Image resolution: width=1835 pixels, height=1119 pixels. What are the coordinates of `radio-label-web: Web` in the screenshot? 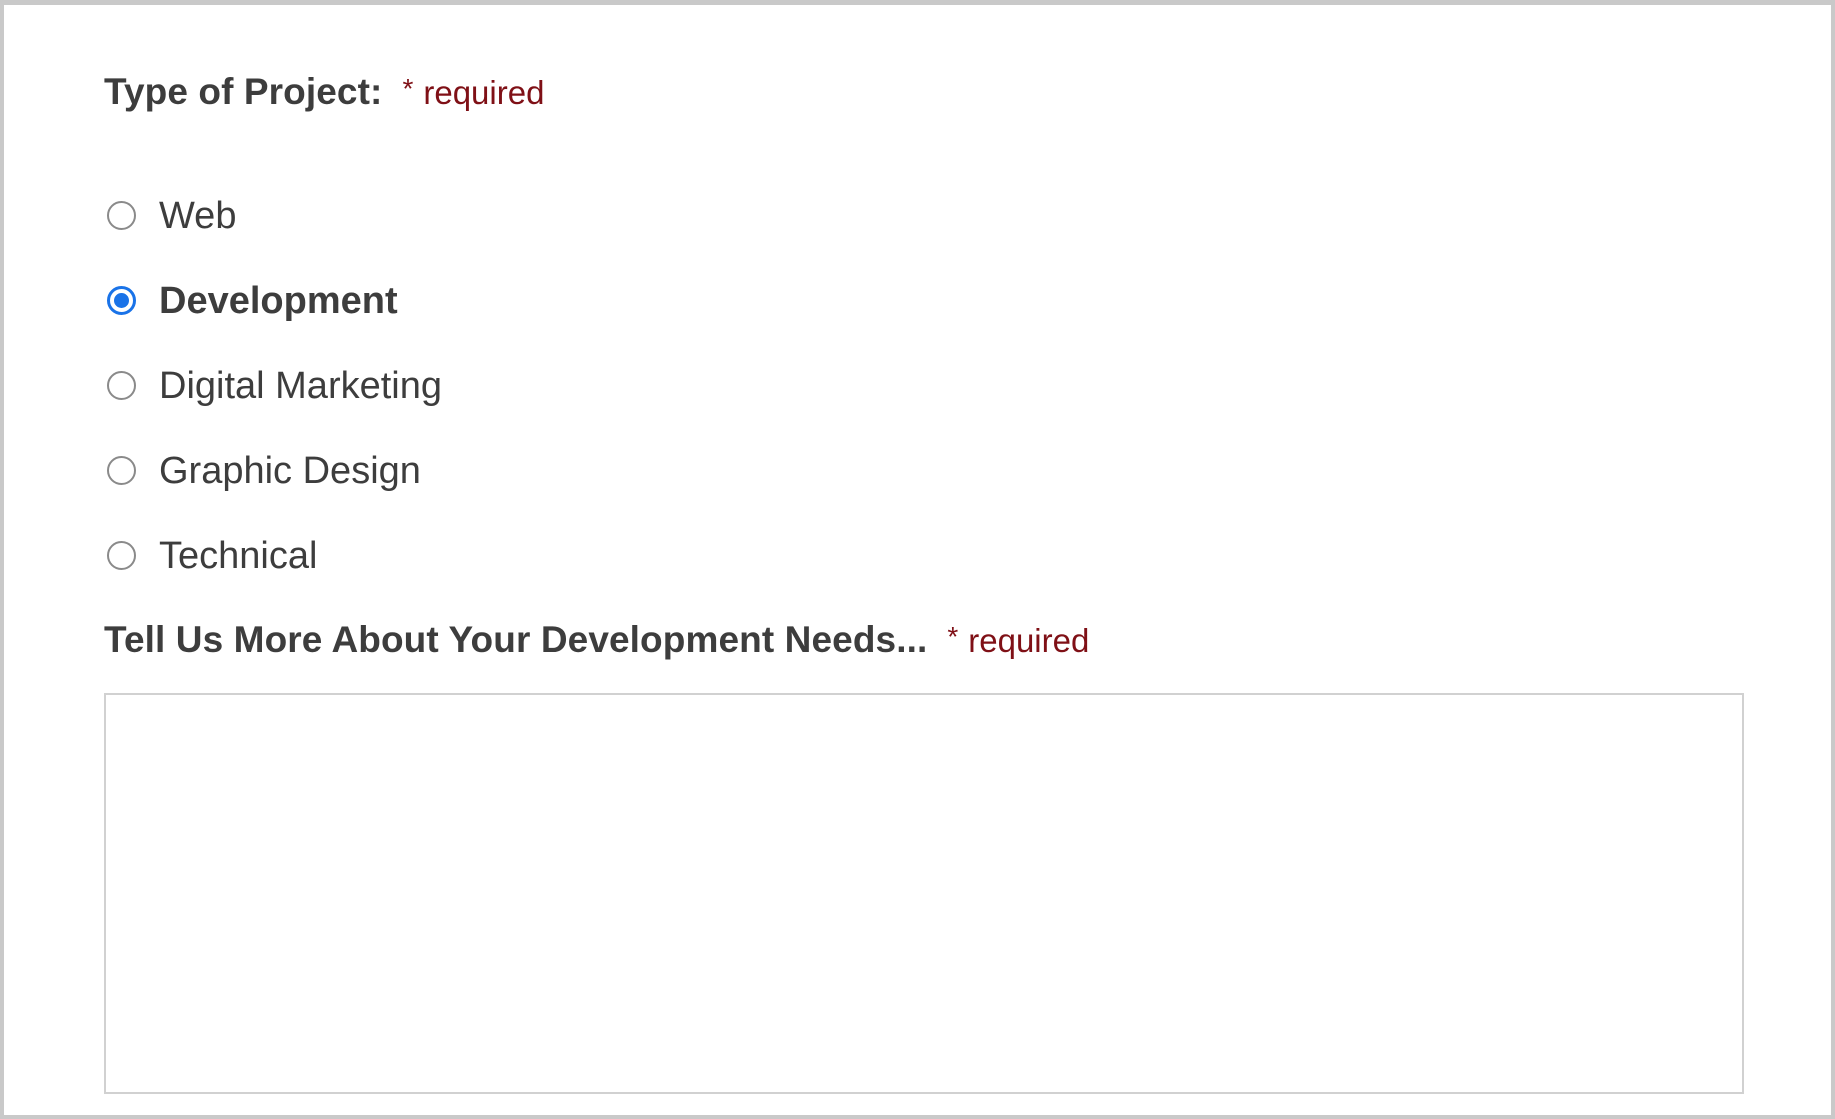 It's located at (197, 216).